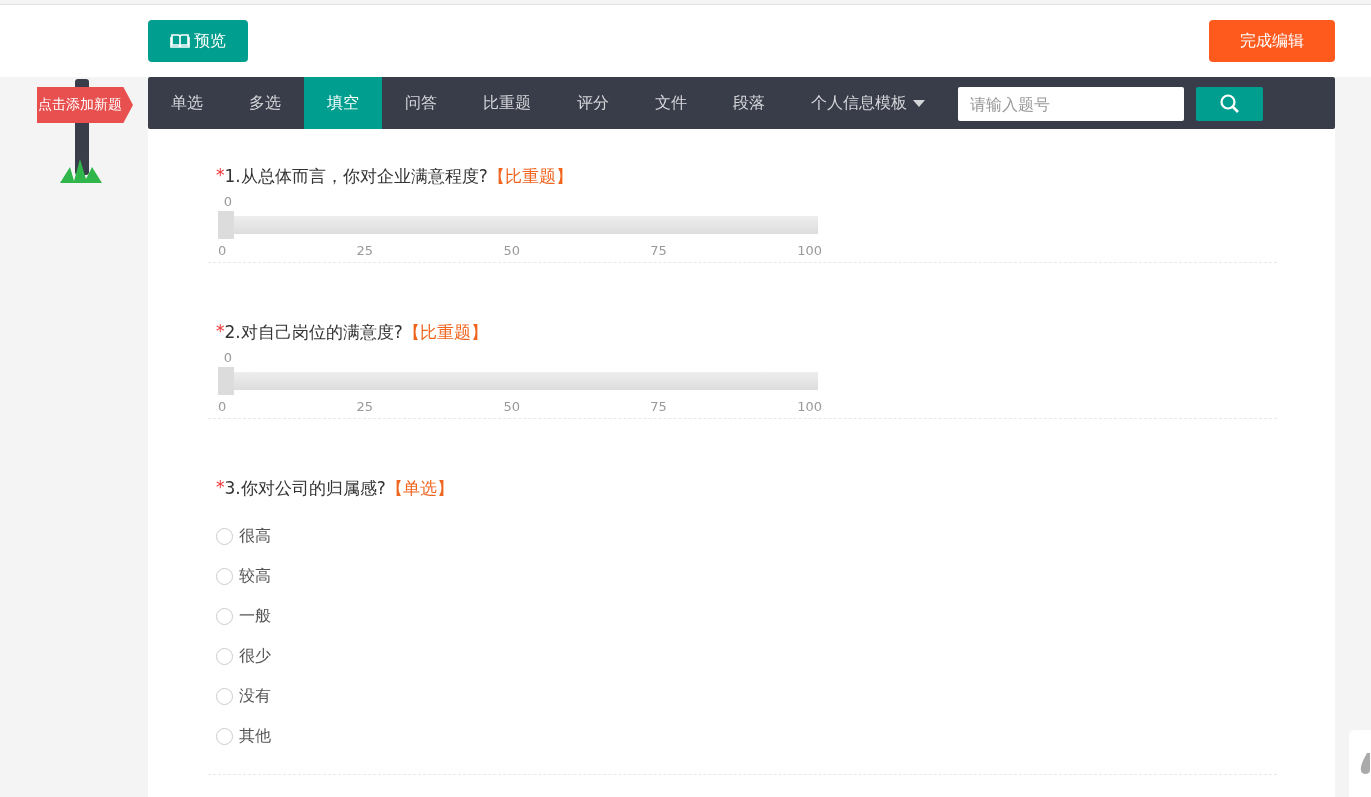 The image size is (1371, 797). I want to click on question-type-tab: 比重题, so click(507, 103).